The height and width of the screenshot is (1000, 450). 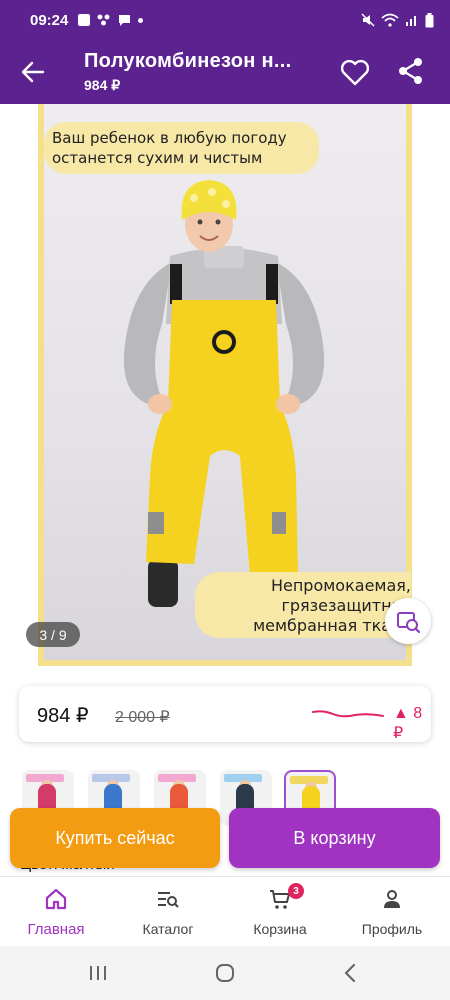 What do you see at coordinates (296, 891) in the screenshot?
I see `cart-count-badge: 3` at bounding box center [296, 891].